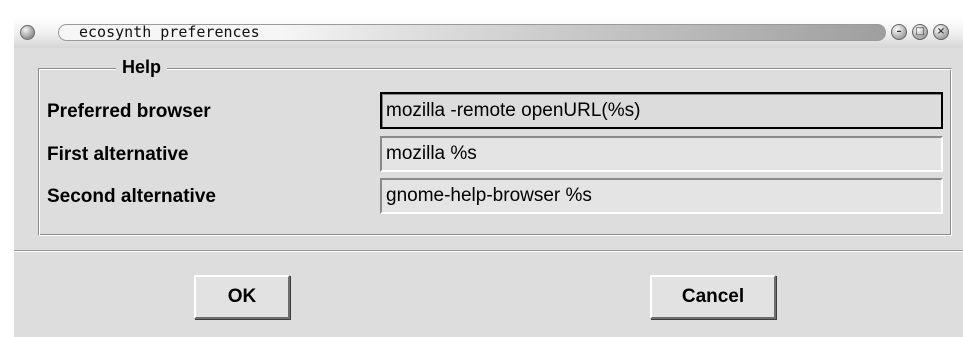 The height and width of the screenshot is (337, 963). Describe the element at coordinates (941, 32) in the screenshot. I see `close-icon: ×` at that location.